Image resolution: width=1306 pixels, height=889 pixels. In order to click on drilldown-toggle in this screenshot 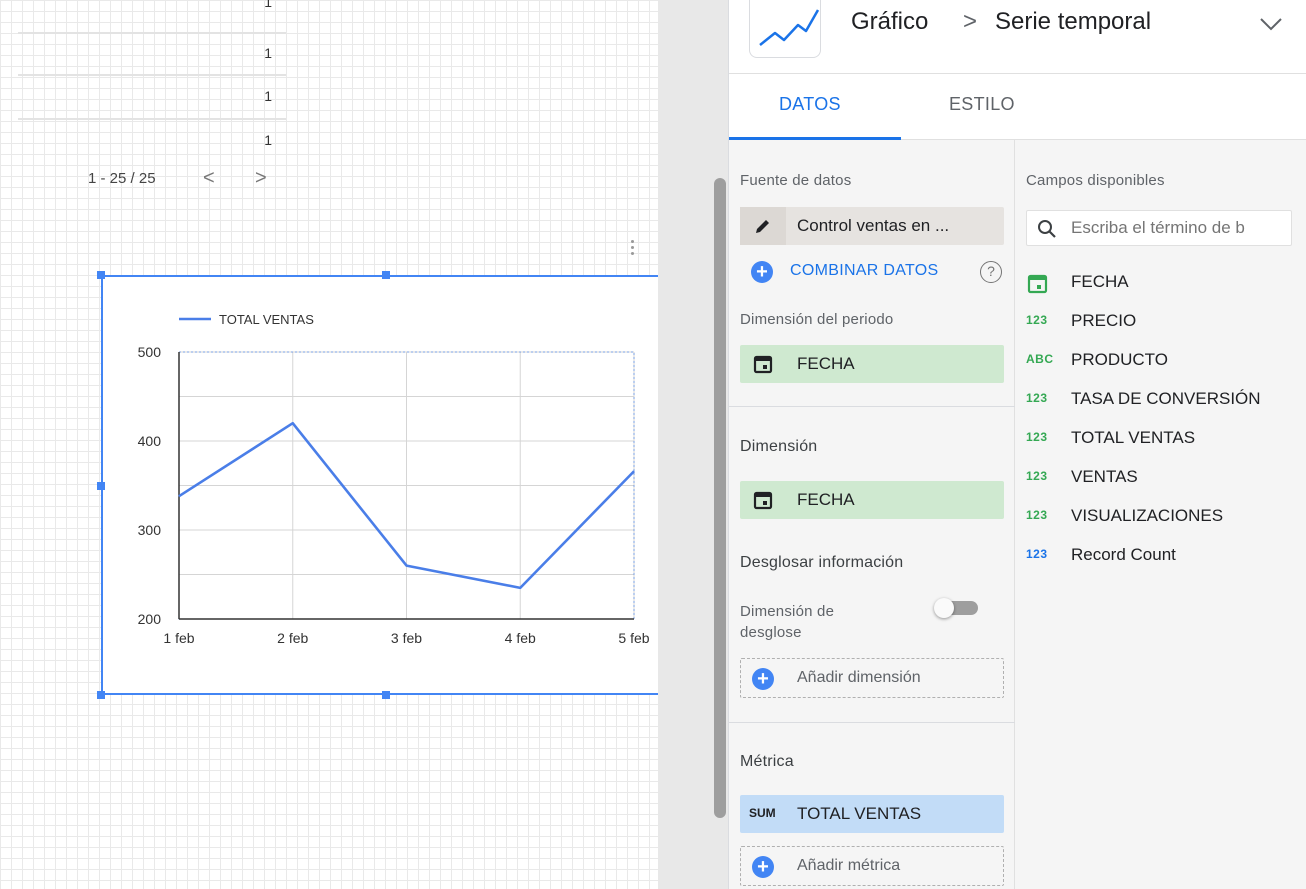, I will do `click(957, 608)`.